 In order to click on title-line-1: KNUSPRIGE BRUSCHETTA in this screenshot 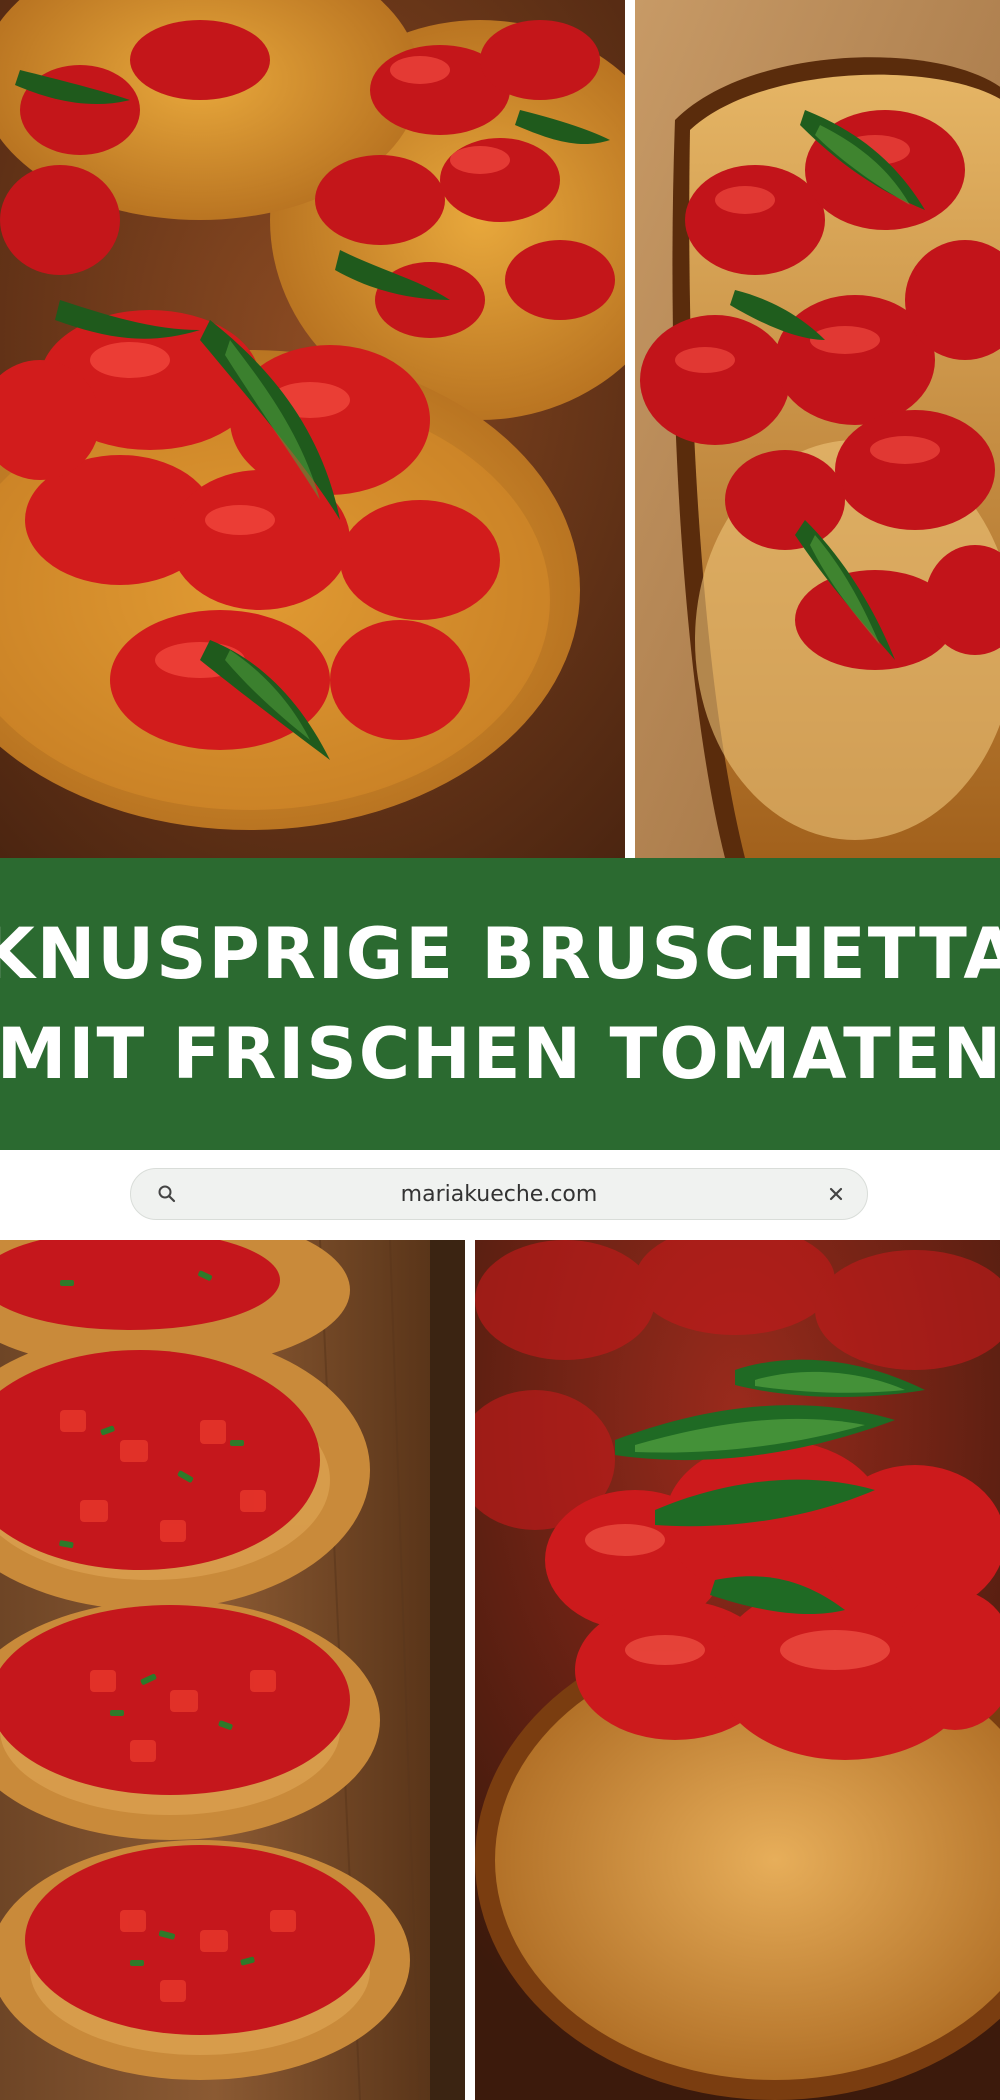, I will do `click(500, 954)`.